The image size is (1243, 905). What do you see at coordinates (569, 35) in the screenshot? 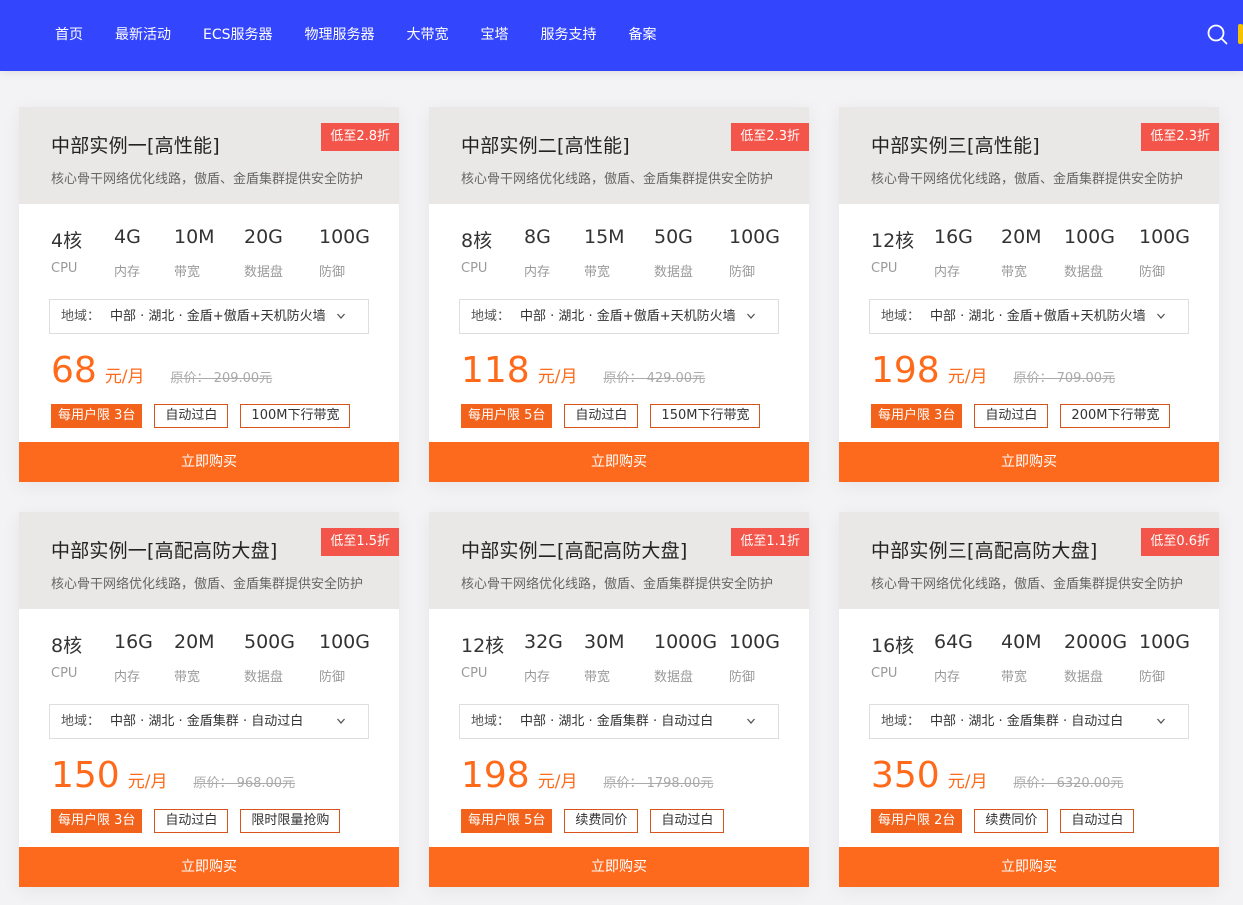
I see `nav-item-support: 服务支持` at bounding box center [569, 35].